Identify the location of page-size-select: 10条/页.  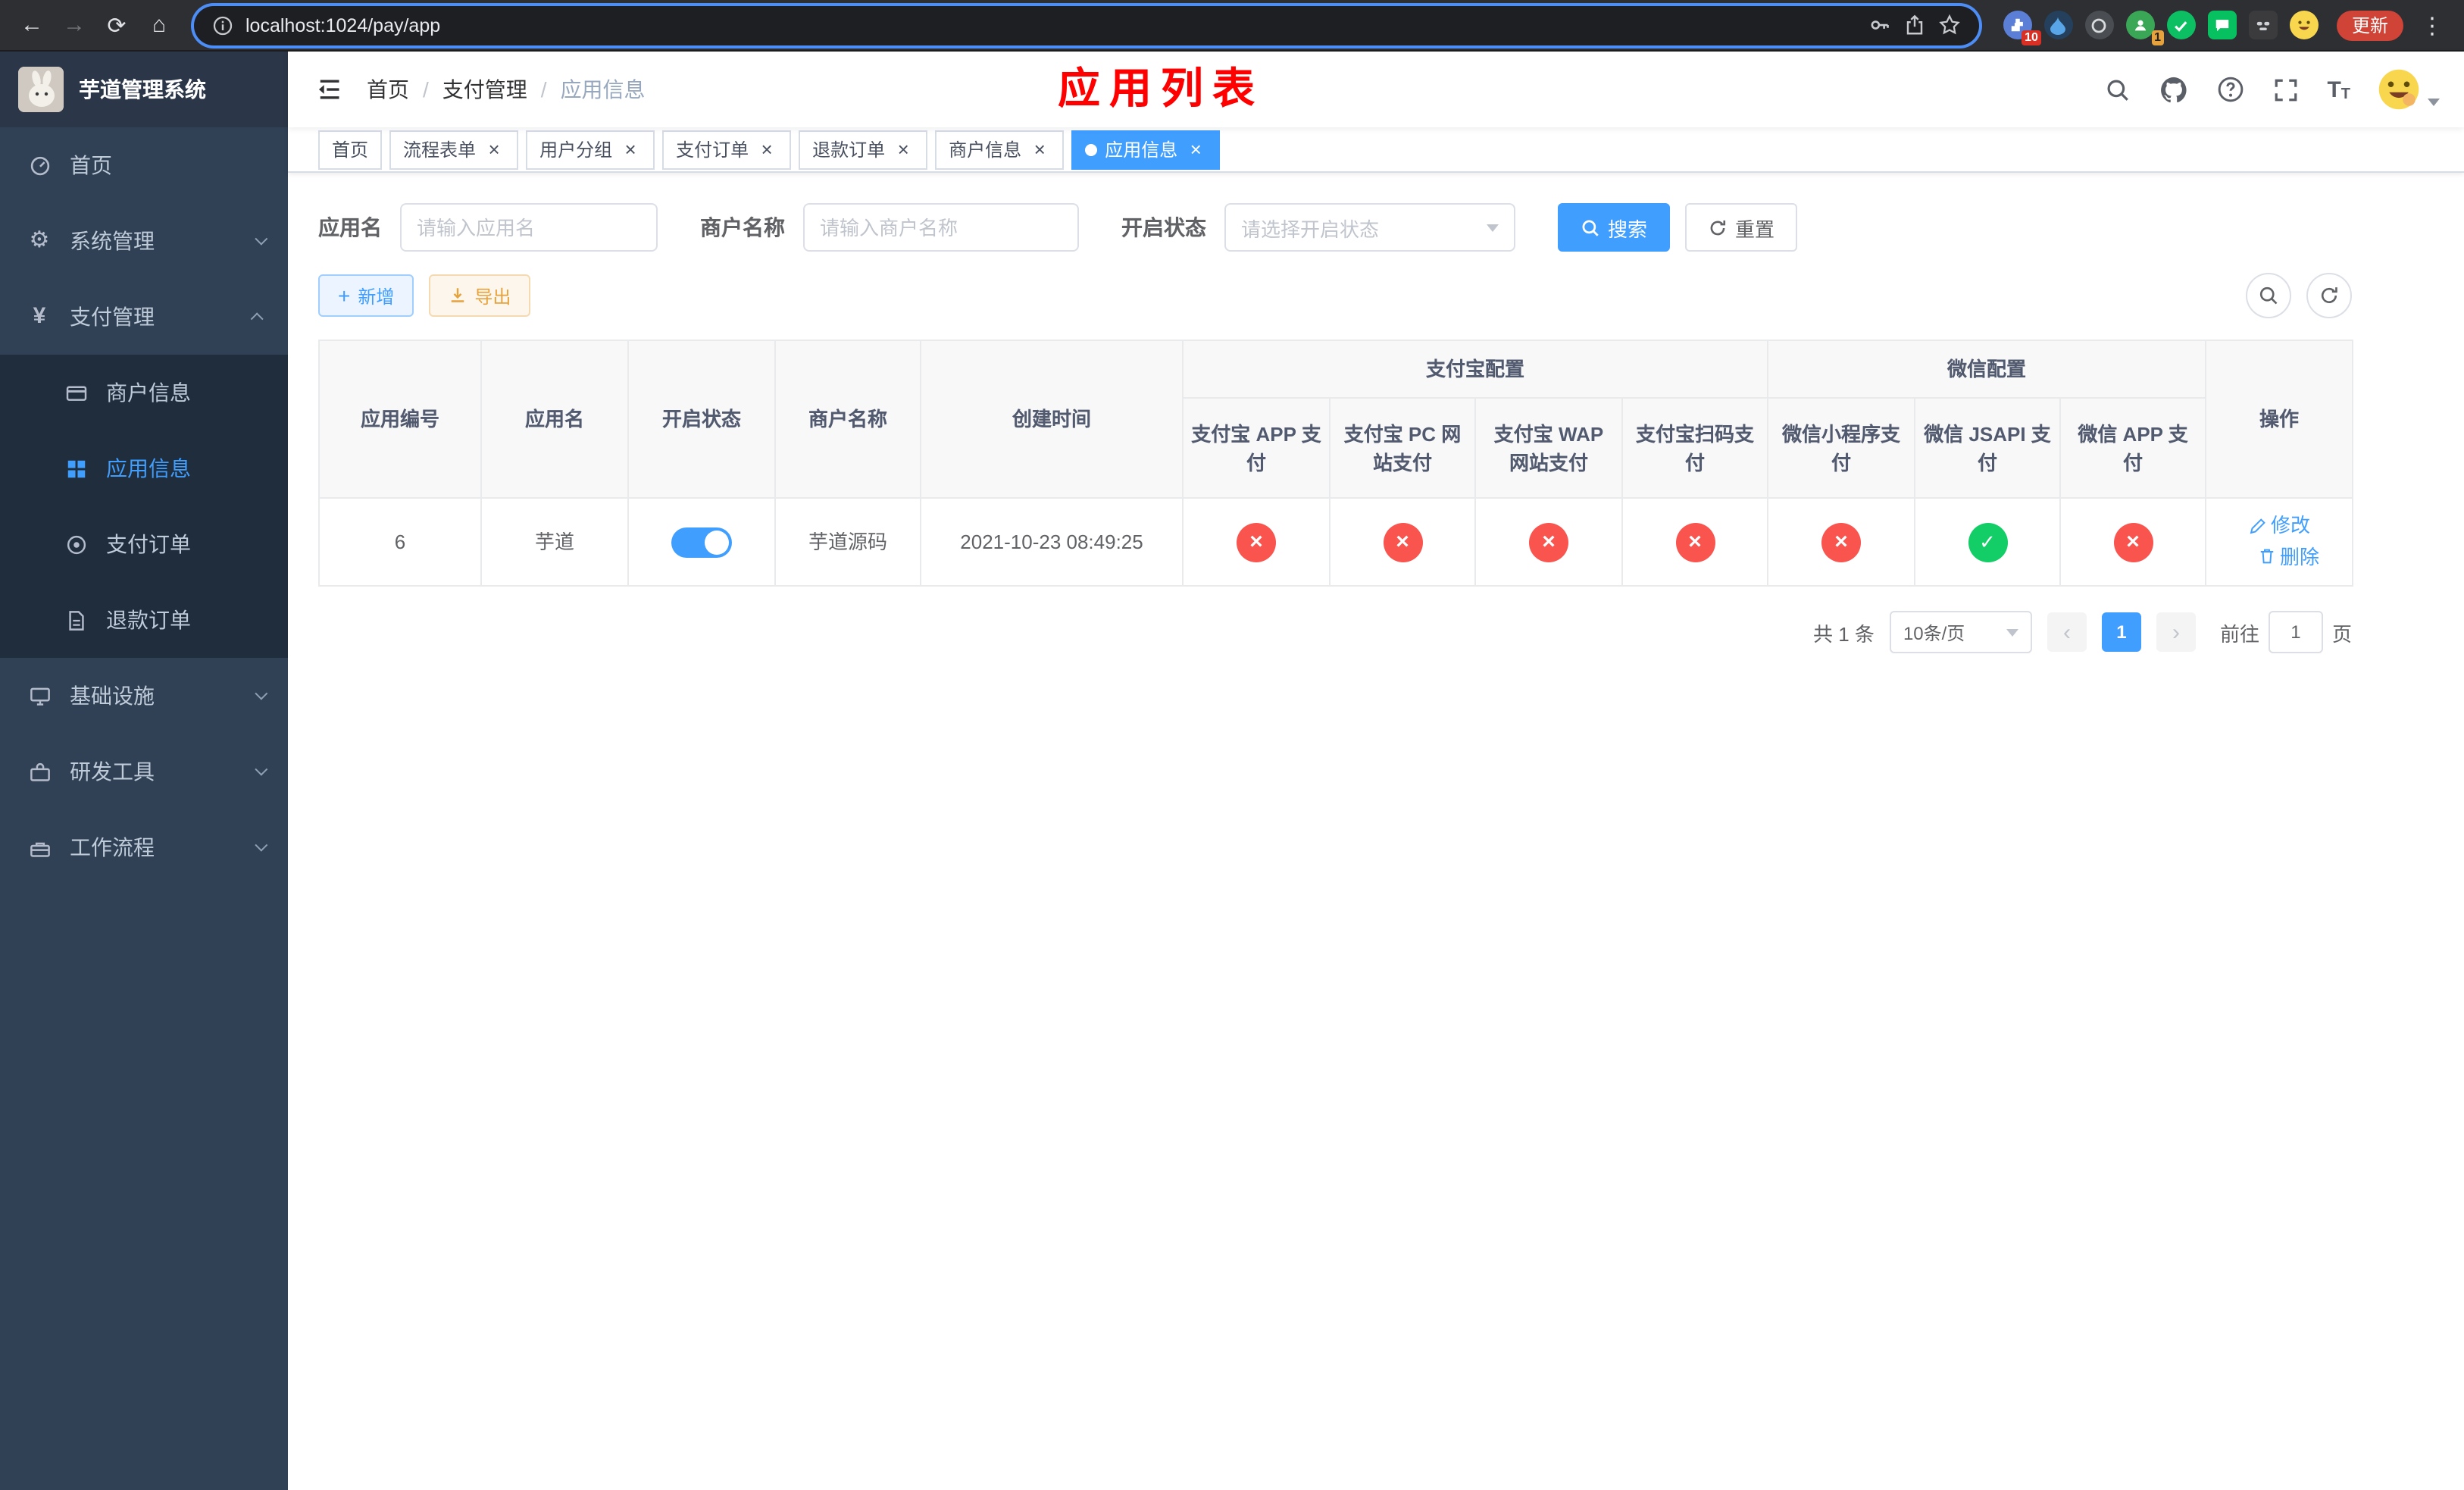
(1960, 632).